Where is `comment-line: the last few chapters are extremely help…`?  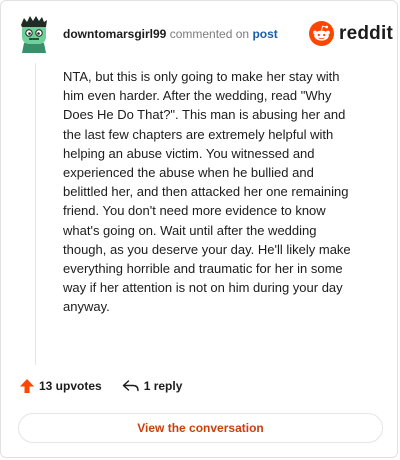 comment-line: the last few chapters are extremely help… is located at coordinates (198, 134).